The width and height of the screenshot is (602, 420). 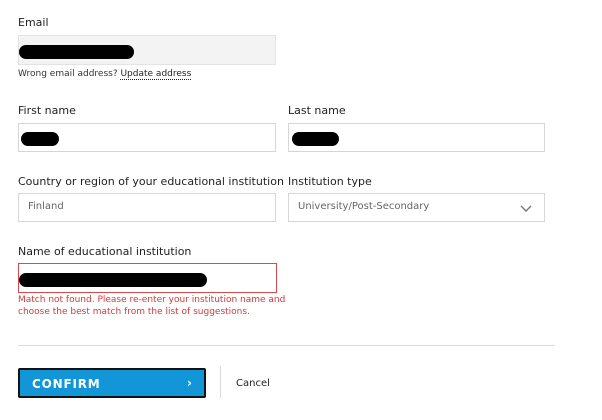 What do you see at coordinates (147, 207) in the screenshot?
I see `country-input: Finland` at bounding box center [147, 207].